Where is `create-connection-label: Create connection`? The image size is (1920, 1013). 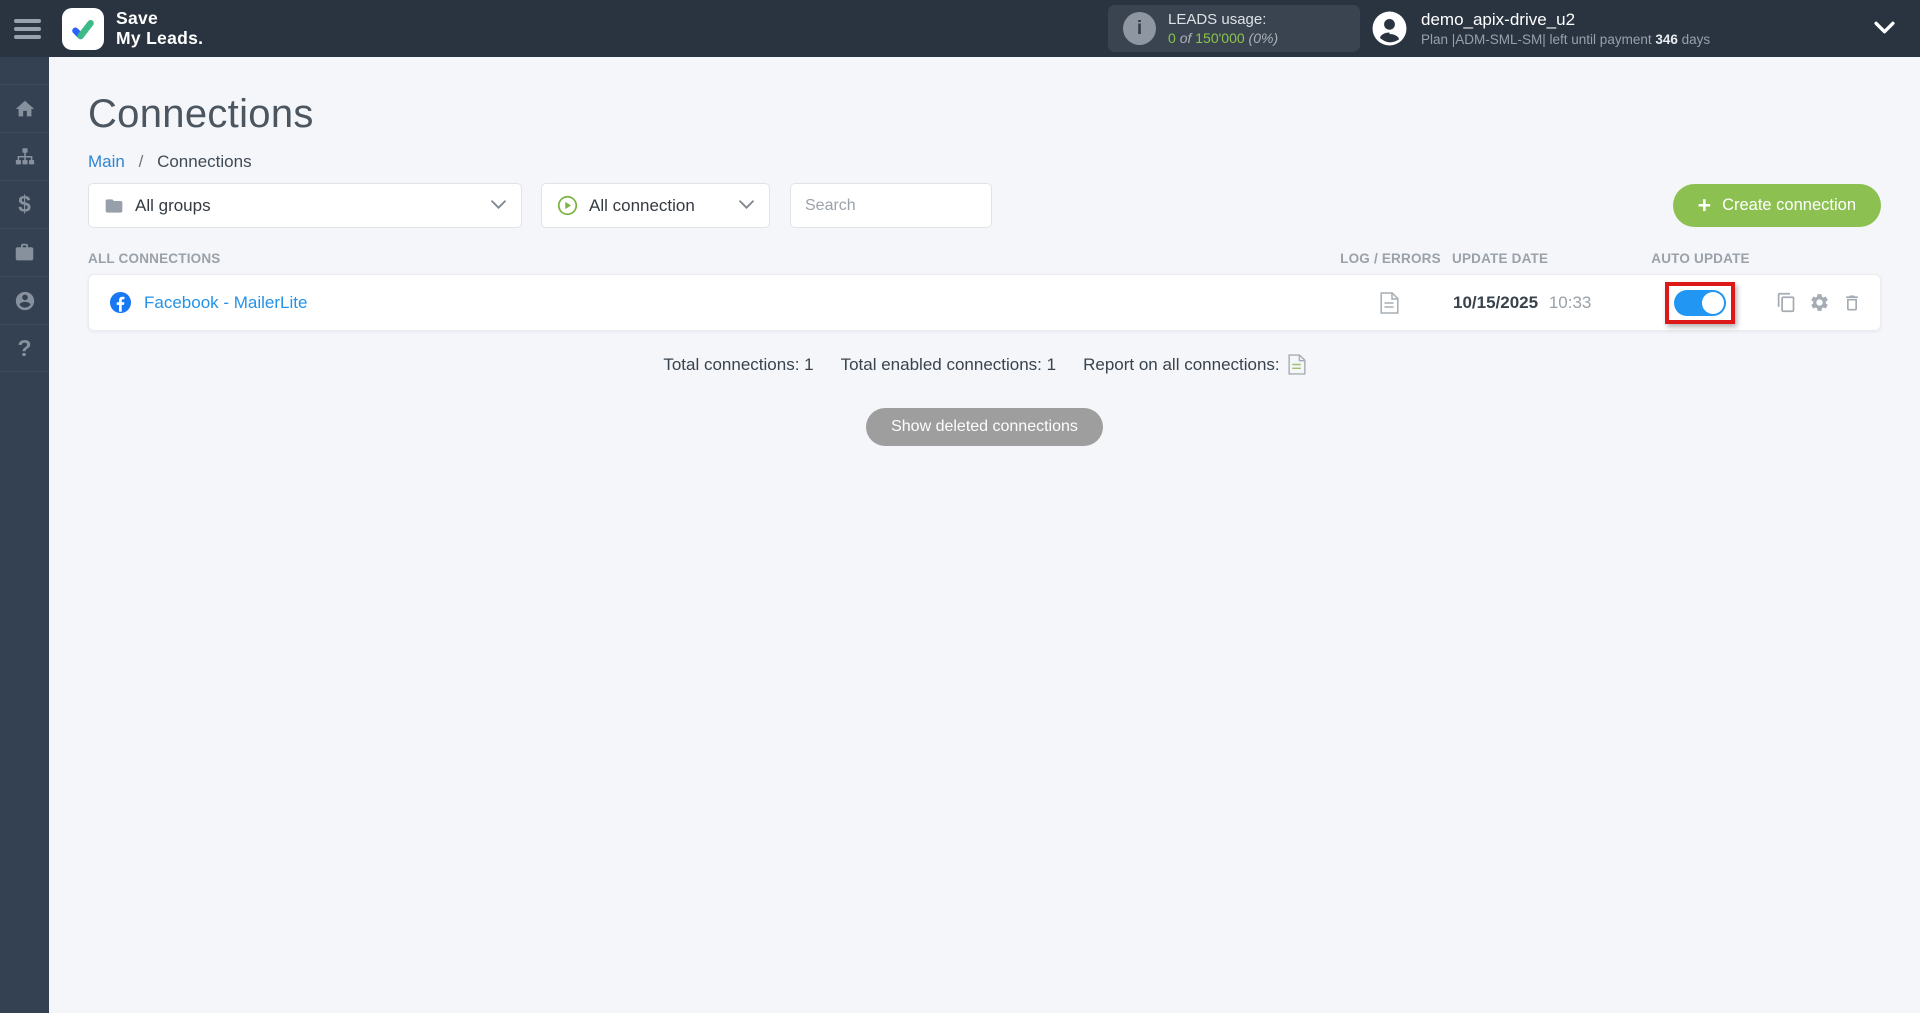
create-connection-label: Create connection is located at coordinates (1789, 205).